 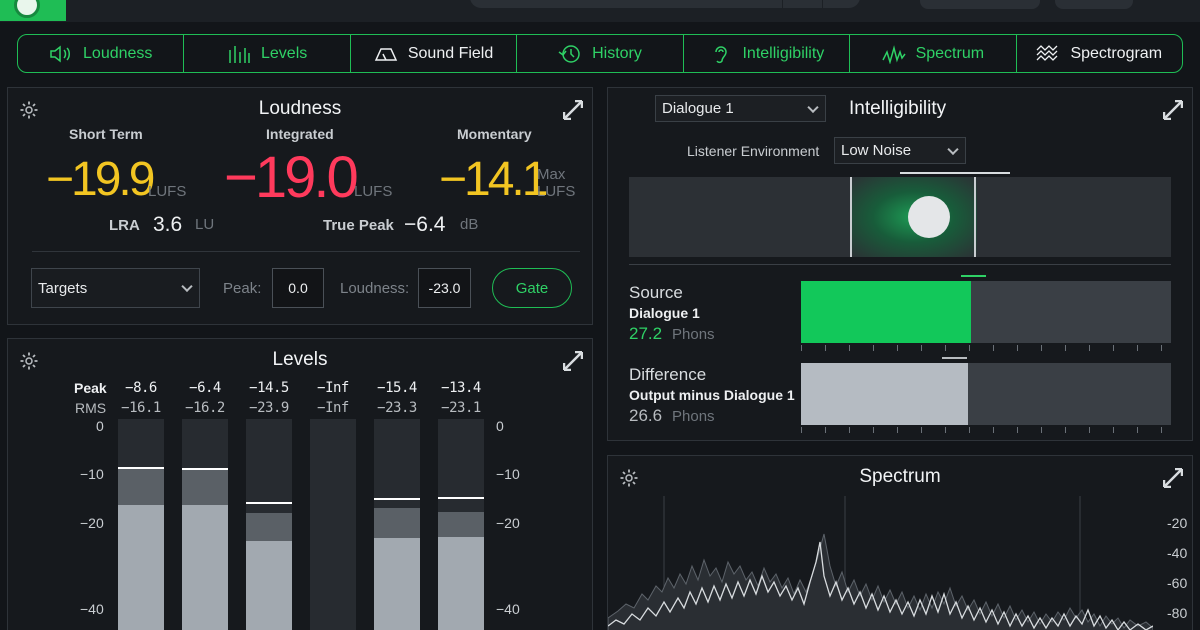 I want to click on momentary-label: Momentary, so click(x=494, y=134).